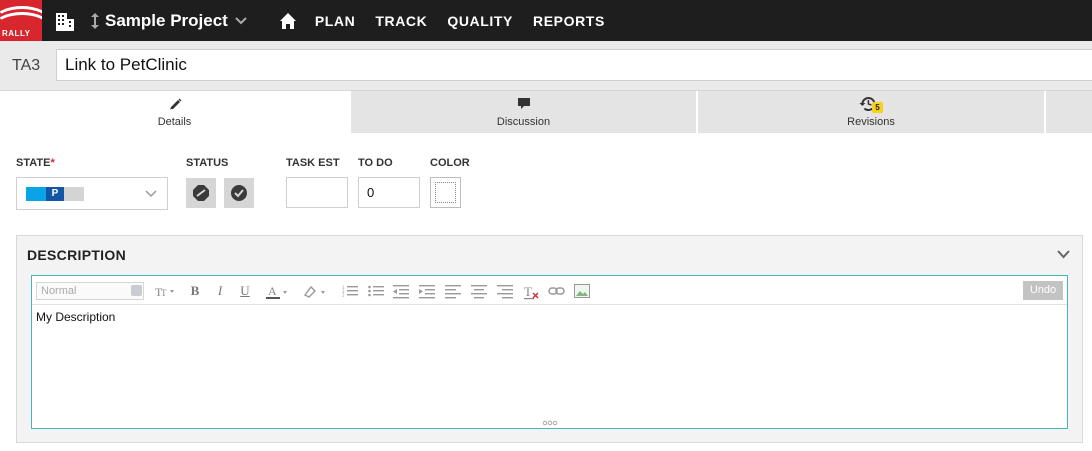 The height and width of the screenshot is (451, 1092). I want to click on nav-track: TRACK, so click(401, 21).